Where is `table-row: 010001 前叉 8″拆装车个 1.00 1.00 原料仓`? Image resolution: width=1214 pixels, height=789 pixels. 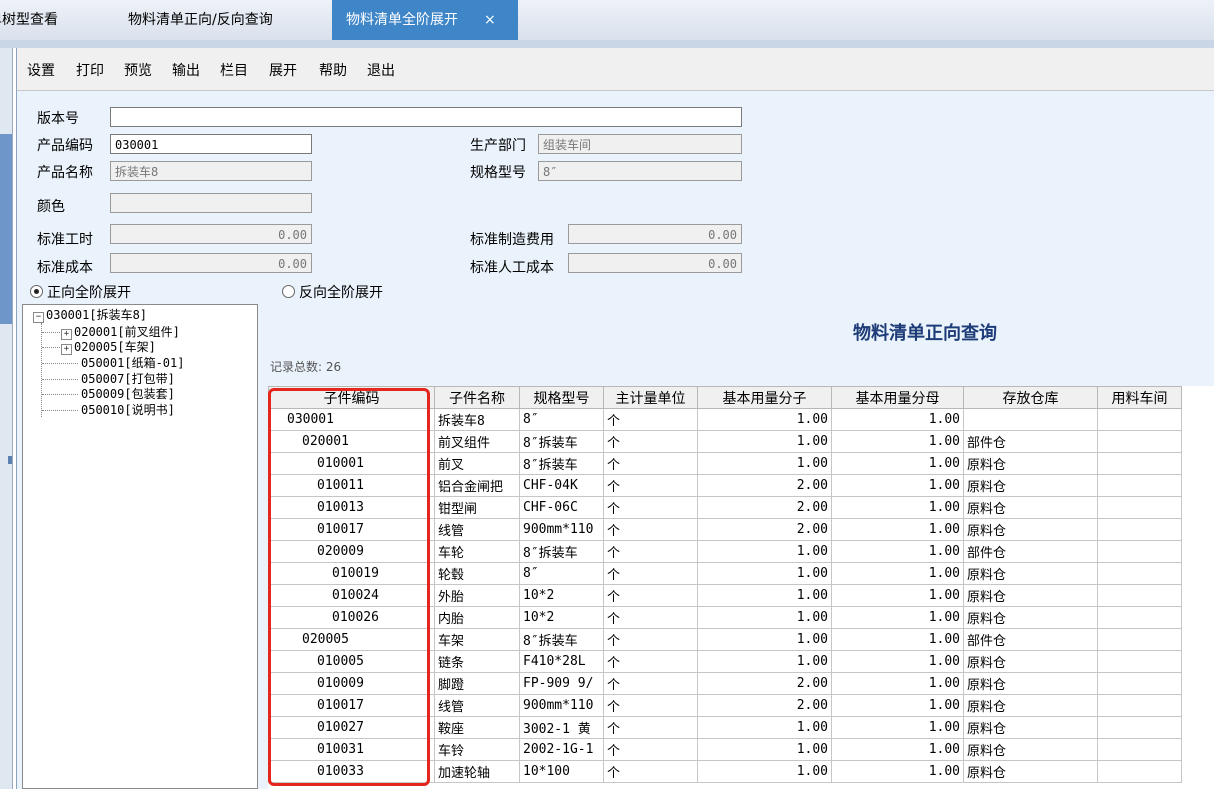 table-row: 010001 前叉 8″拆装车个 1.00 1.00 原料仓 is located at coordinates (725, 463).